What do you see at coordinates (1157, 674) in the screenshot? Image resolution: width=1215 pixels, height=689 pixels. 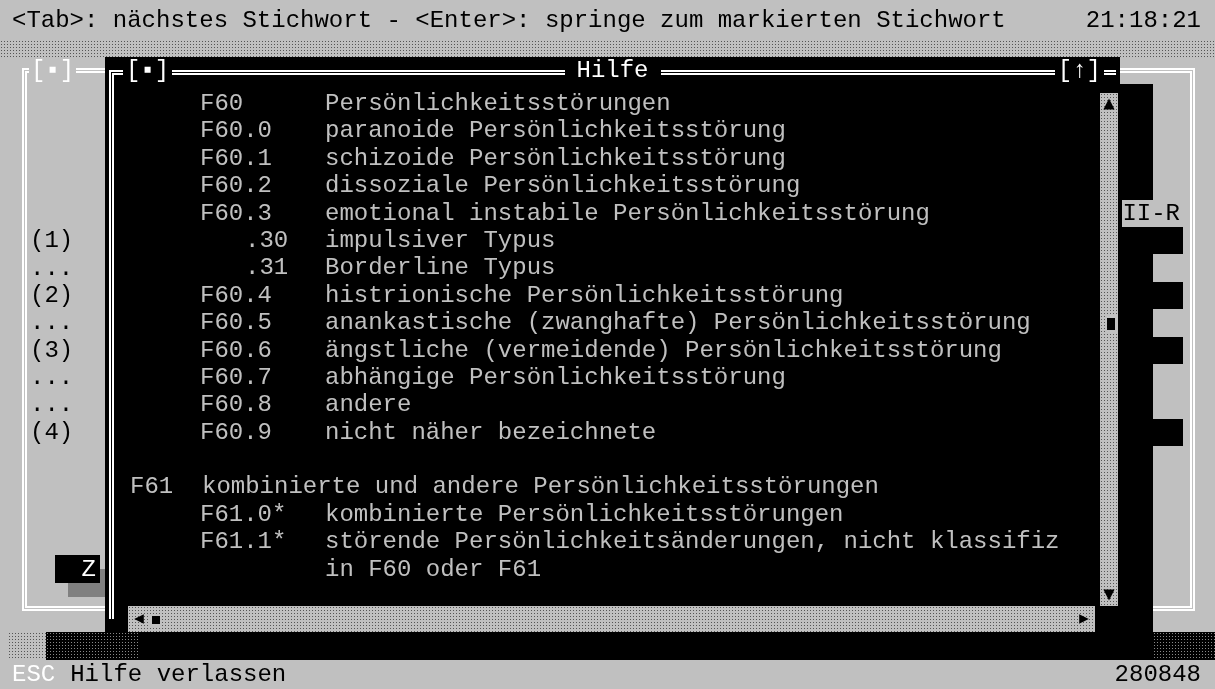 I see `status-code: 280848` at bounding box center [1157, 674].